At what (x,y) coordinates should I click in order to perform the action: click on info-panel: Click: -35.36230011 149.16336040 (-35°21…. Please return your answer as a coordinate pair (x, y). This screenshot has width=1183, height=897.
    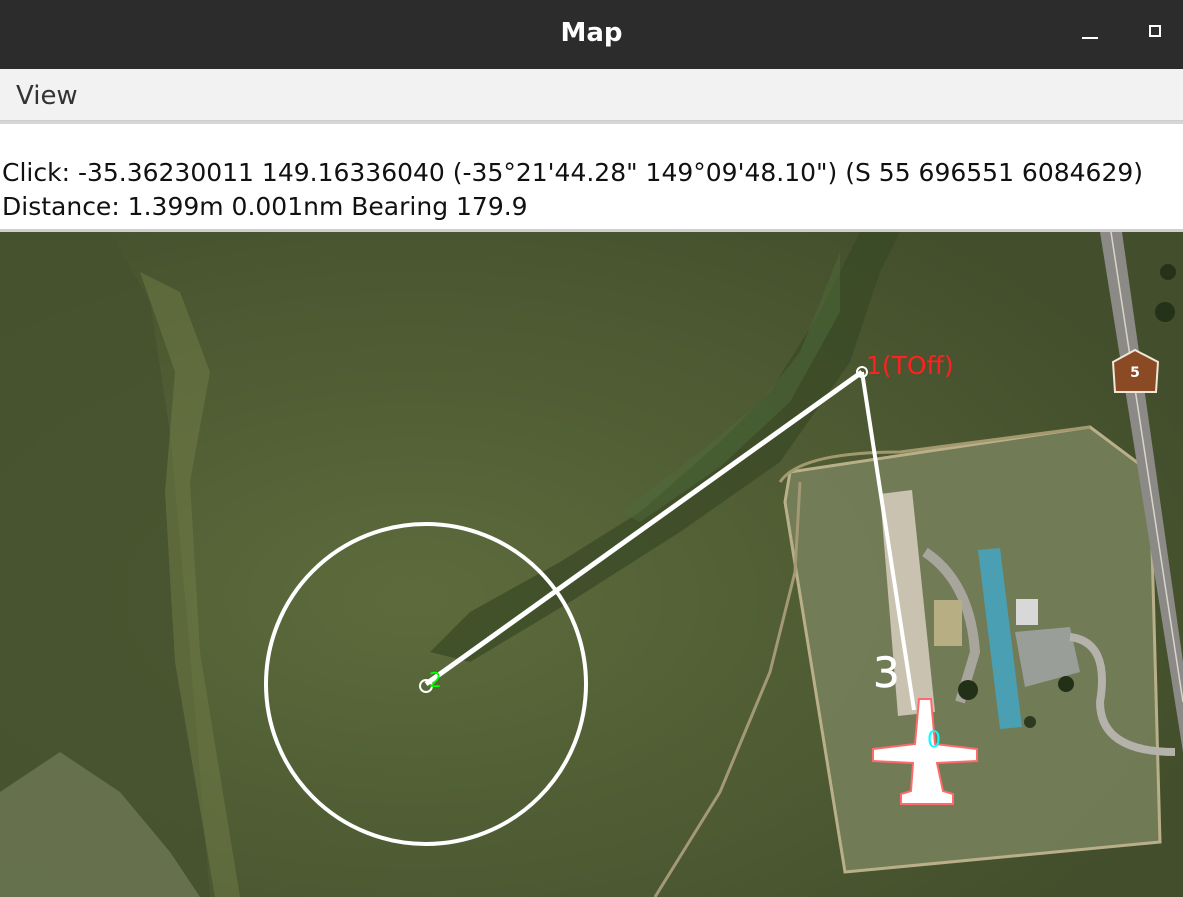
    Looking at the image, I should click on (591, 176).